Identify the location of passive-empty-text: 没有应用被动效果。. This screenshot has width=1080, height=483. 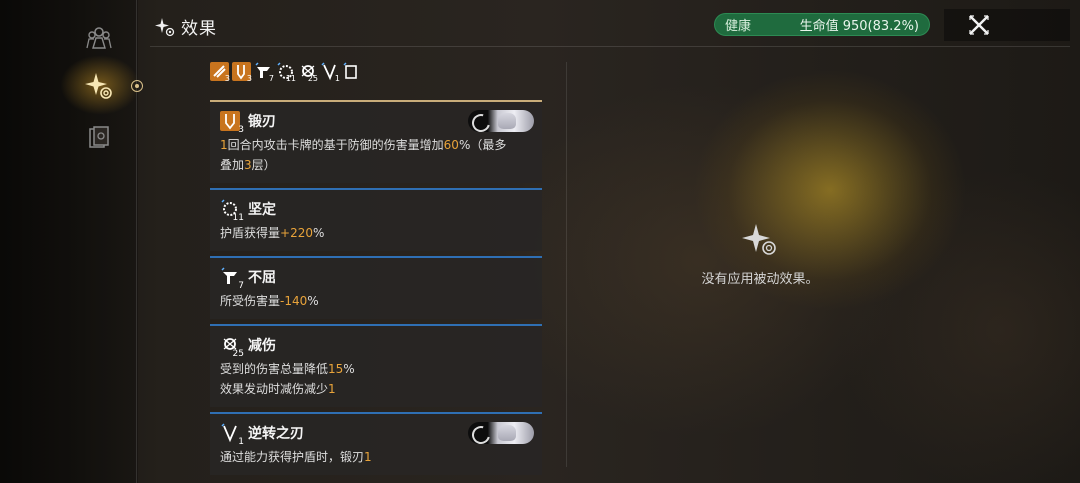
(760, 279).